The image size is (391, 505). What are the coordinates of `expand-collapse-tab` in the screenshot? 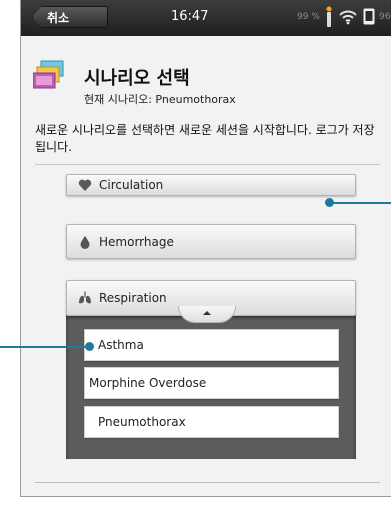 It's located at (207, 314).